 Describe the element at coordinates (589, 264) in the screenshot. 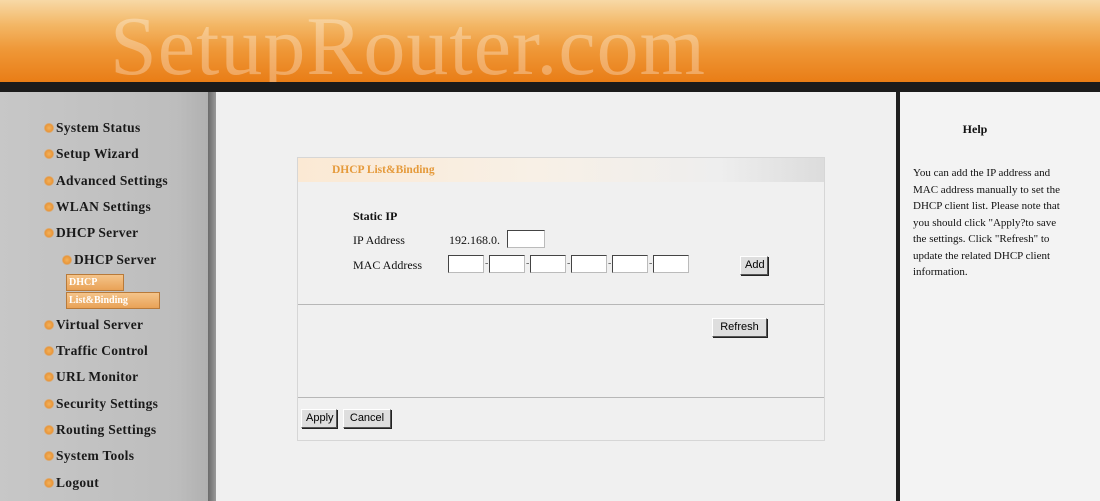

I see `mac-octet-4-input` at that location.